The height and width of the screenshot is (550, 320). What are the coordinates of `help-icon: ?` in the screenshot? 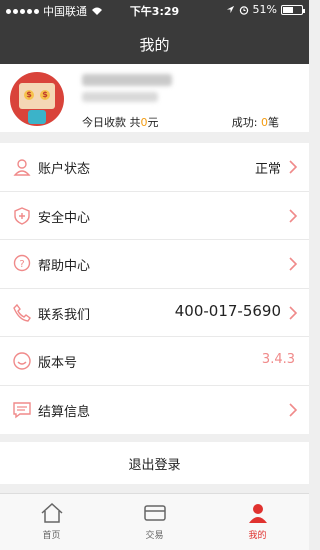 It's located at (22, 263).